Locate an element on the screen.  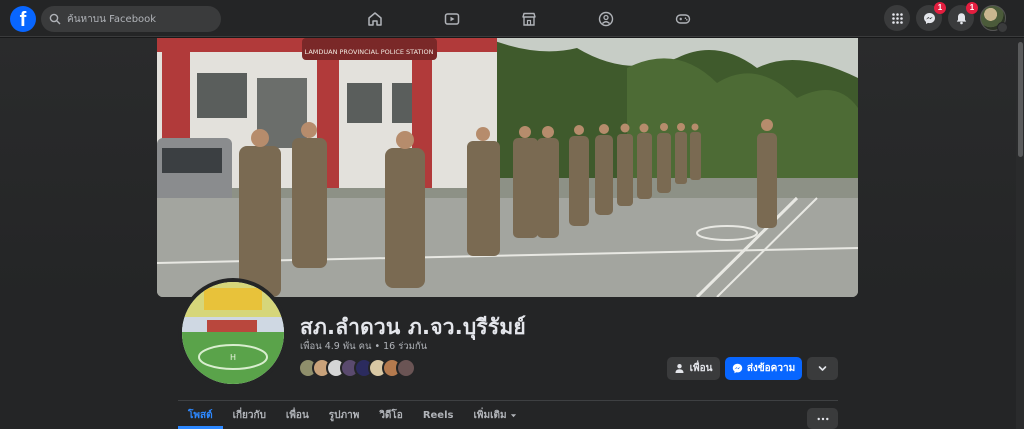
nav-video is located at coordinates (451, 18).